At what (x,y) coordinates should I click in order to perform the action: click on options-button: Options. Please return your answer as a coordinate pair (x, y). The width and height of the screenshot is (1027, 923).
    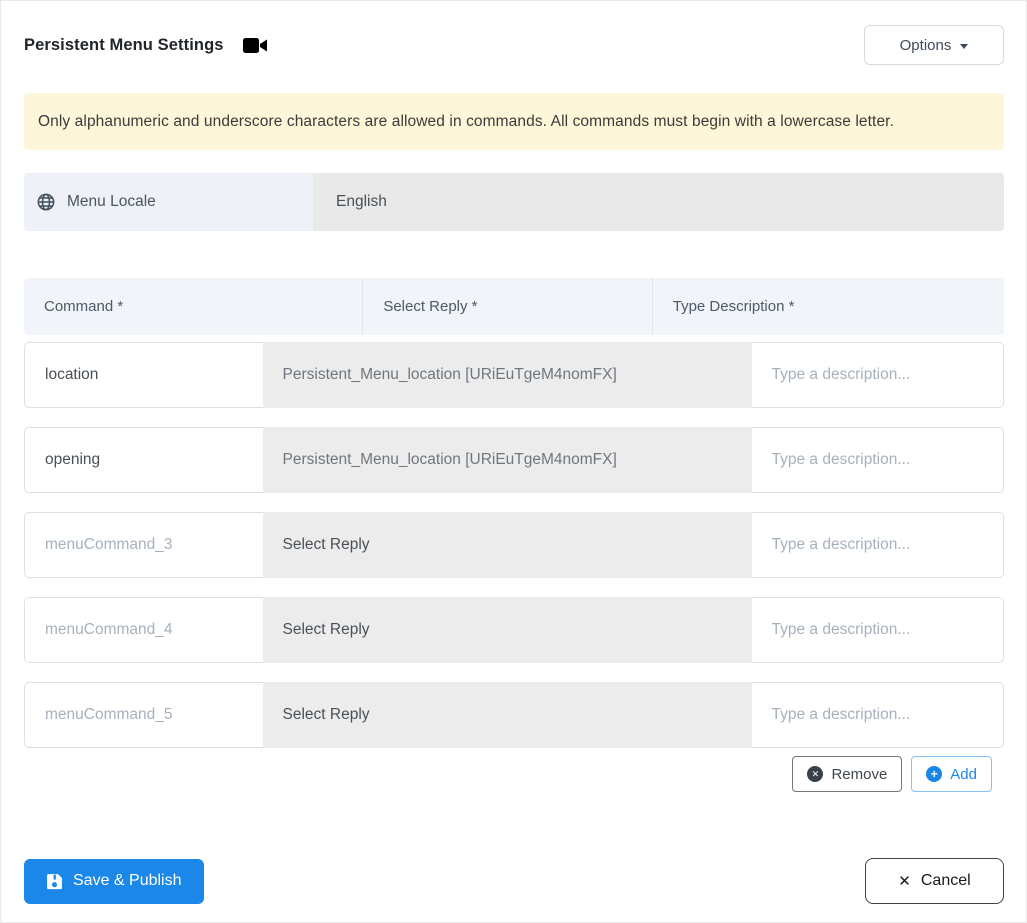
    Looking at the image, I should click on (934, 45).